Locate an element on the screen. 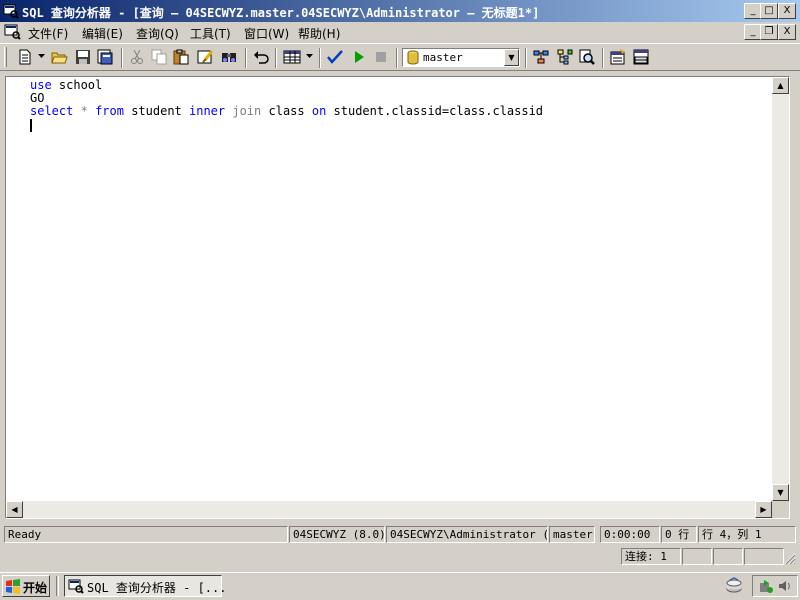 The image size is (800, 600). results-pane-icon is located at coordinates (641, 57).